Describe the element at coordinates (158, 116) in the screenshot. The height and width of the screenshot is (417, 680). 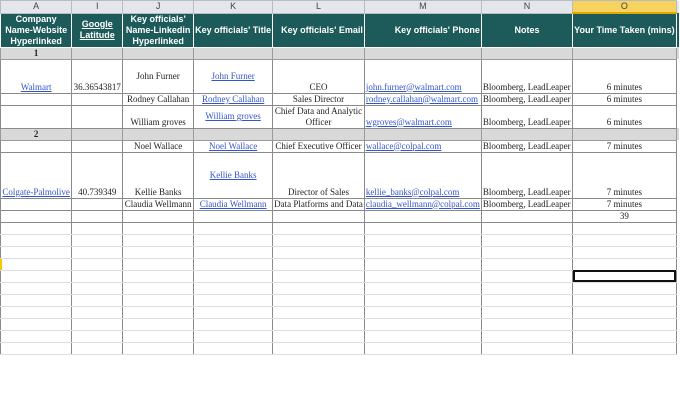
I see `official-name: William groves` at that location.